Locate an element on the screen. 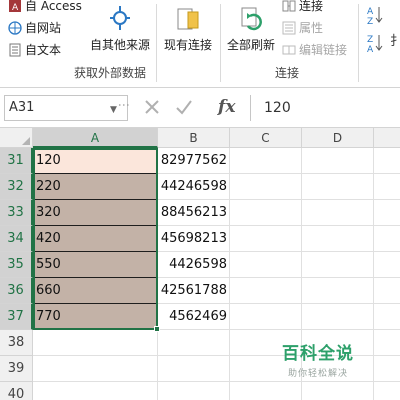 Image resolution: width=400 pixels, height=400 pixels. cell-a31: 120 is located at coordinates (95, 161).